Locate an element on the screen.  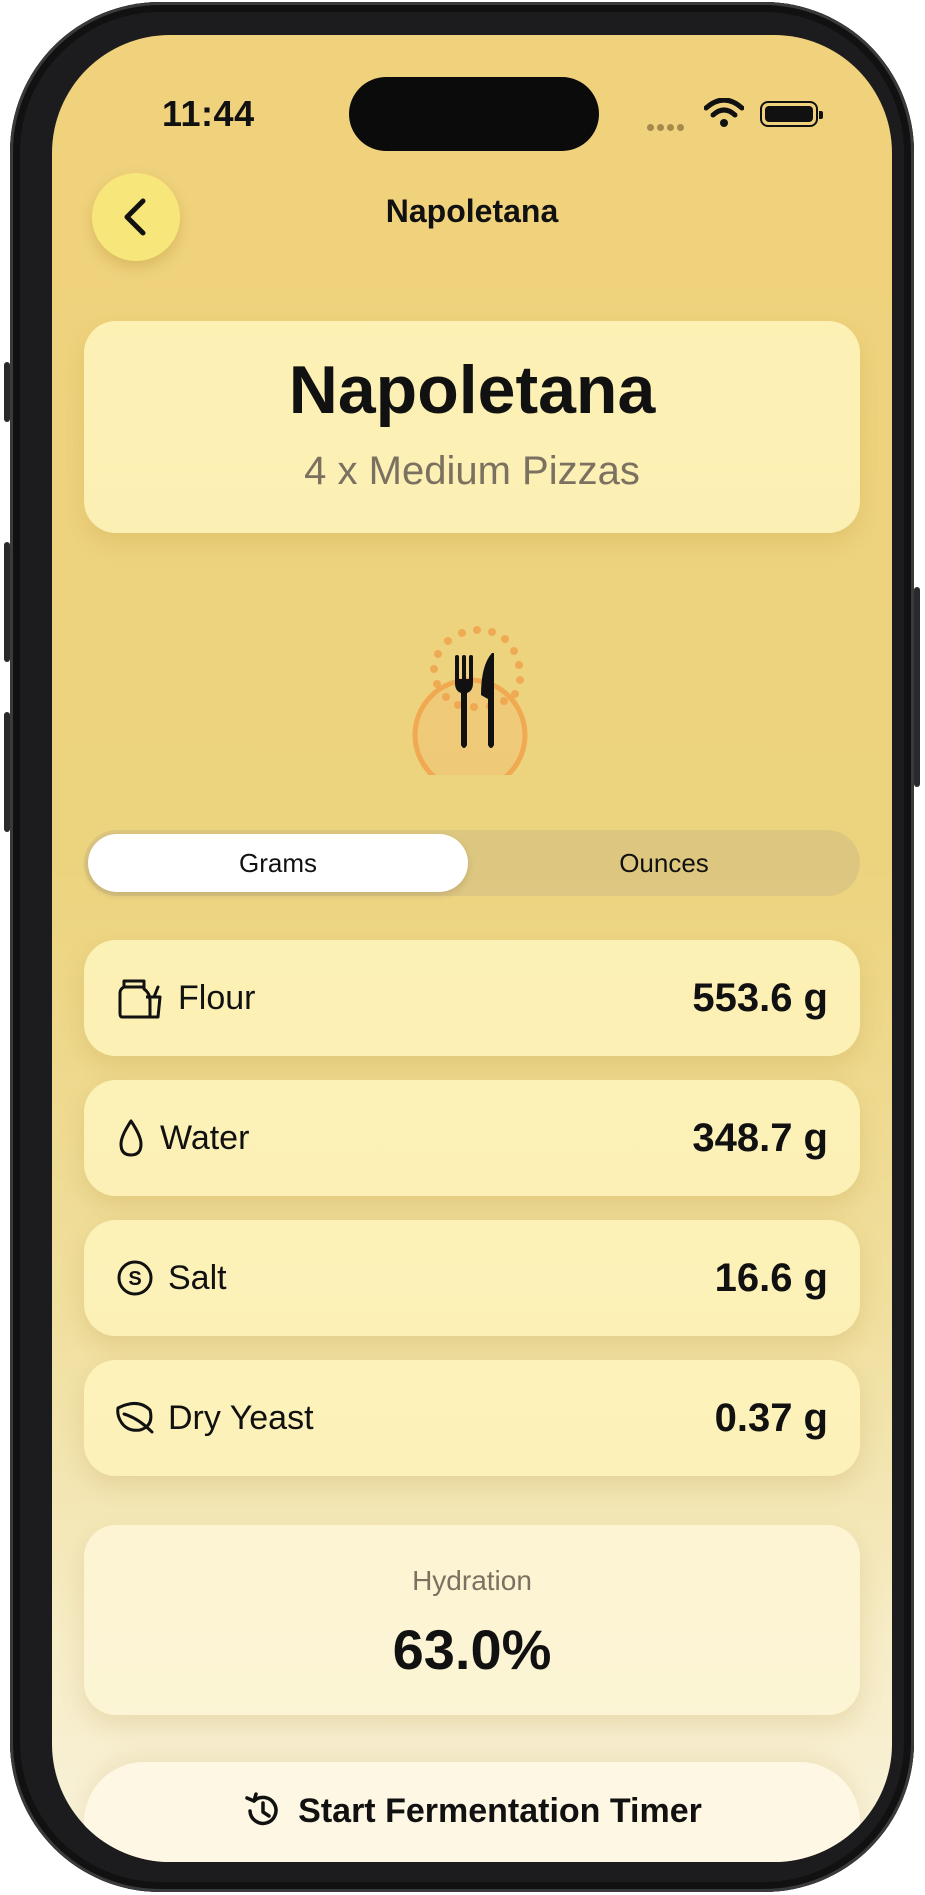
ingredient-row-salt: S Salt 16.6 g is located at coordinates (472, 1278).